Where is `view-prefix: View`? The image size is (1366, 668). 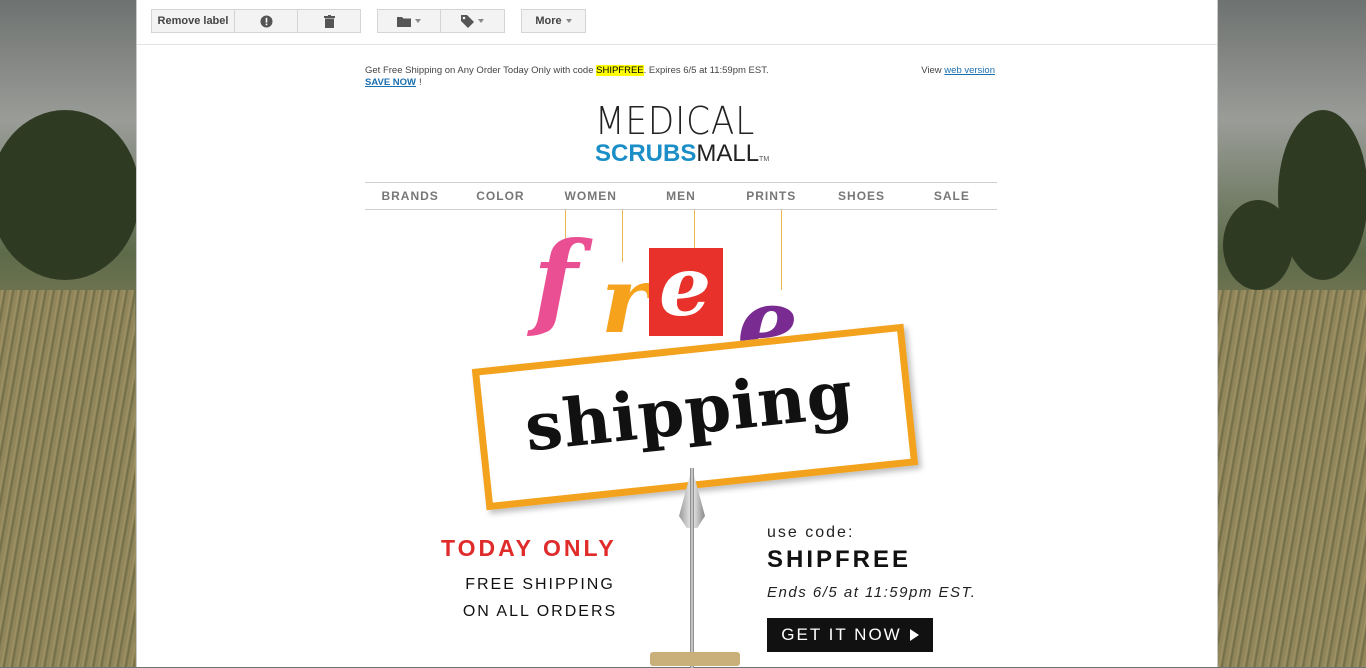 view-prefix: View is located at coordinates (933, 70).